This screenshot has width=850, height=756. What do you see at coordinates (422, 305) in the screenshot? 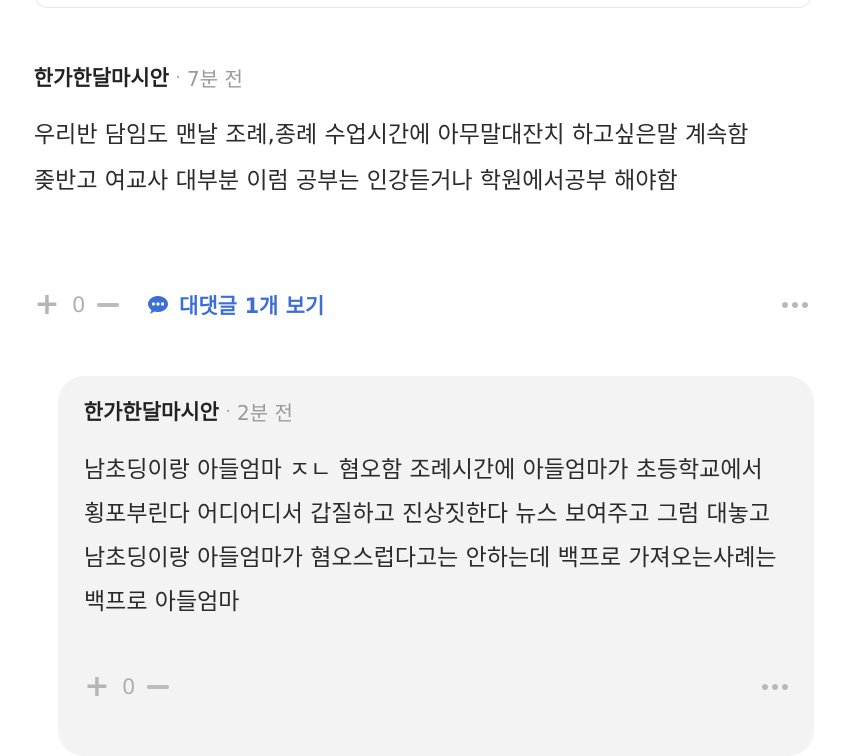
I see `comment-actions: + 0 대댓글 1개 보기` at bounding box center [422, 305].